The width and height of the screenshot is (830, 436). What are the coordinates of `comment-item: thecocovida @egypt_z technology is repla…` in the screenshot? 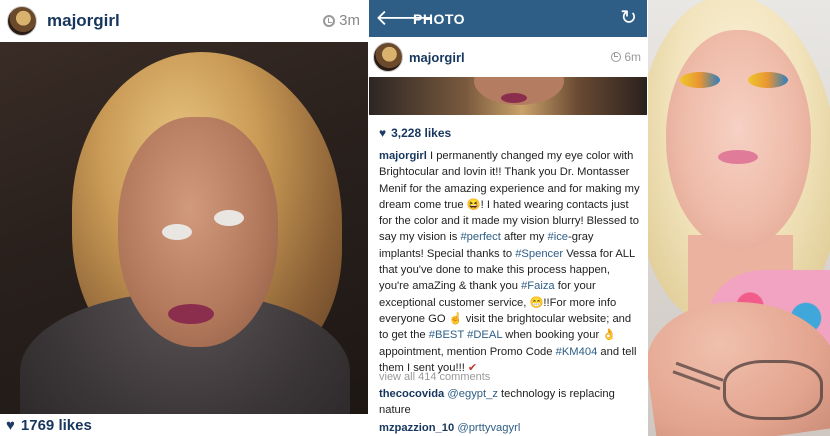 It's located at (510, 402).